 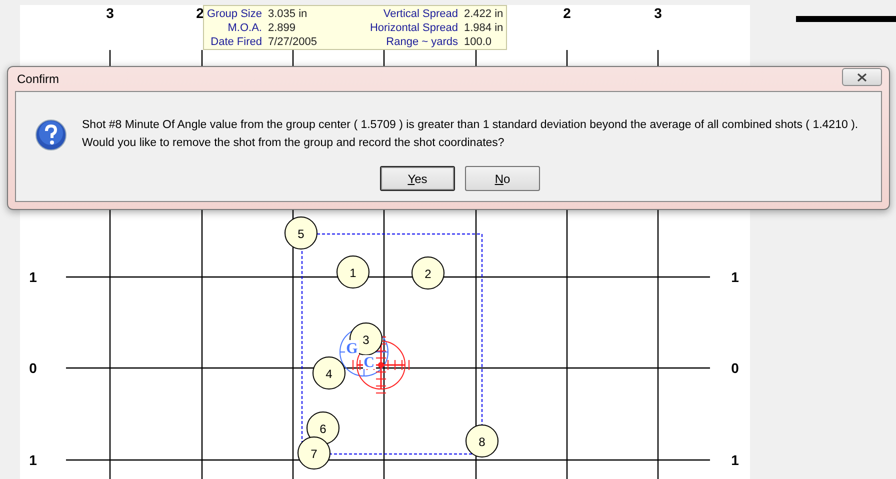 What do you see at coordinates (484, 28) in the screenshot?
I see `stat-value: 1.984 in` at bounding box center [484, 28].